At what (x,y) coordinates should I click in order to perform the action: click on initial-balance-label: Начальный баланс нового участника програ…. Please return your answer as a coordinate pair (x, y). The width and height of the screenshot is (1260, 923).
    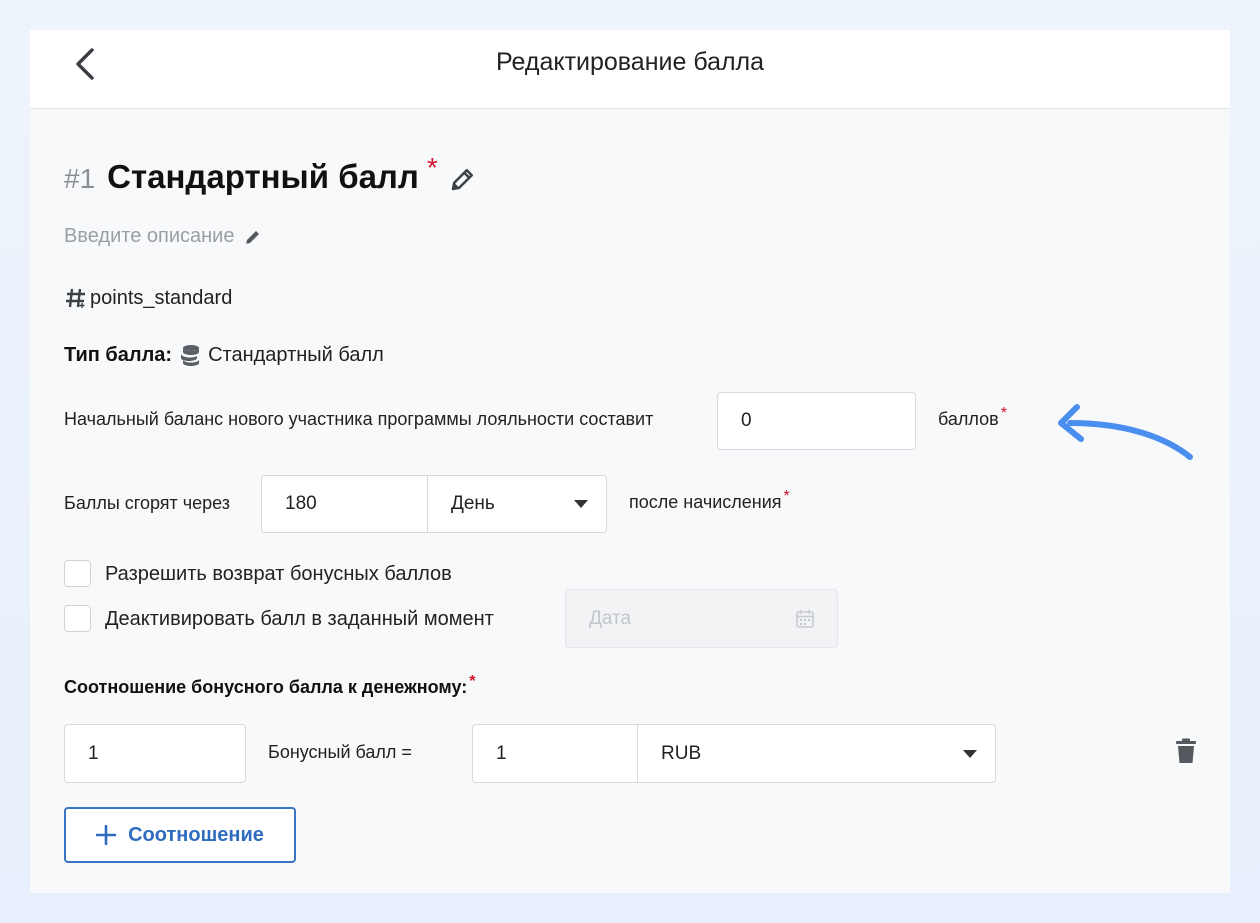
    Looking at the image, I should click on (359, 419).